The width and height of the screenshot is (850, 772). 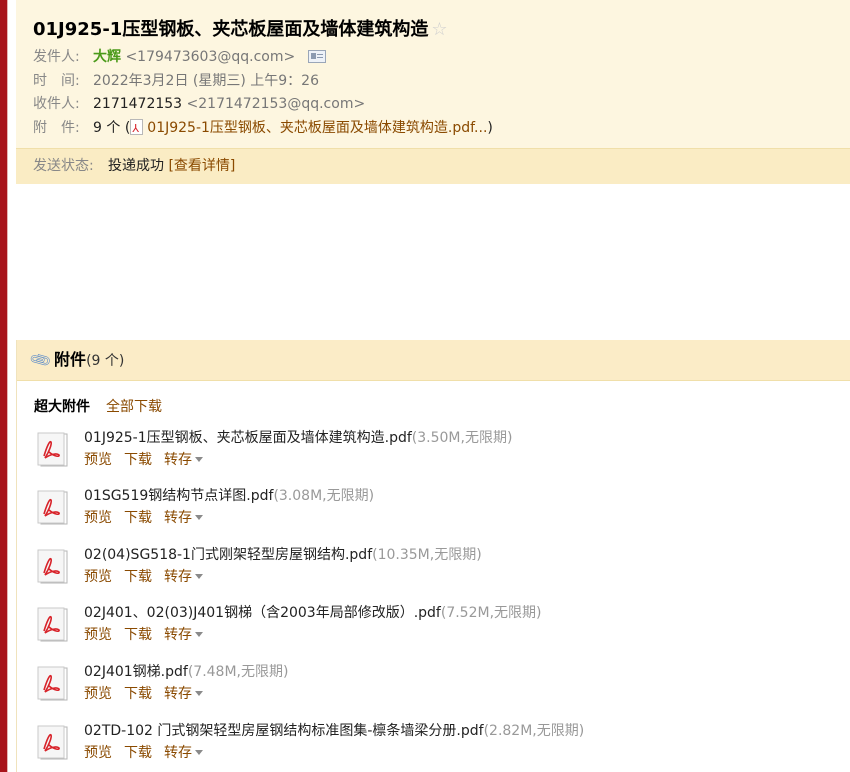 What do you see at coordinates (137, 129) in the screenshot?
I see `pdf-icon` at bounding box center [137, 129].